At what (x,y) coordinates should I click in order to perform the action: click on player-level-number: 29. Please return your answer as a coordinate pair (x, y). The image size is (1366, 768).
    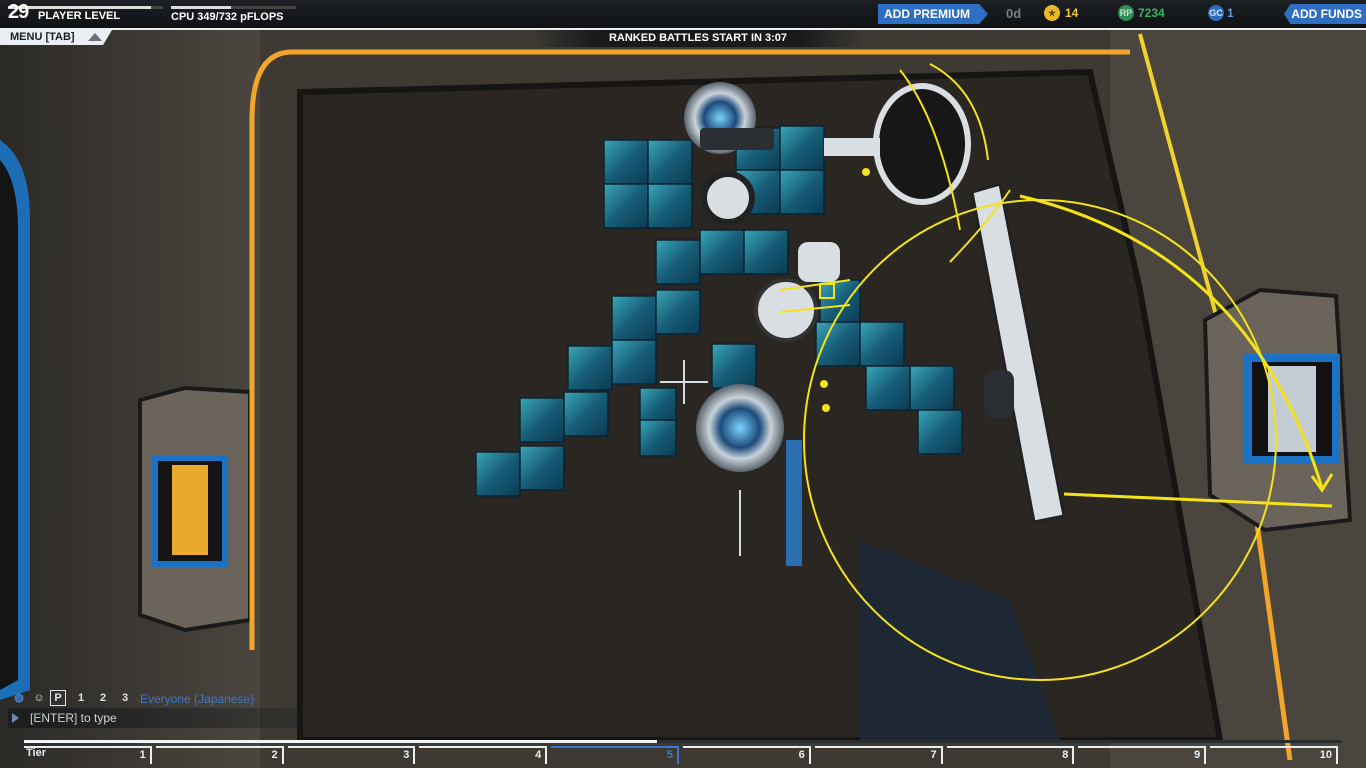
    Looking at the image, I should click on (18, 12).